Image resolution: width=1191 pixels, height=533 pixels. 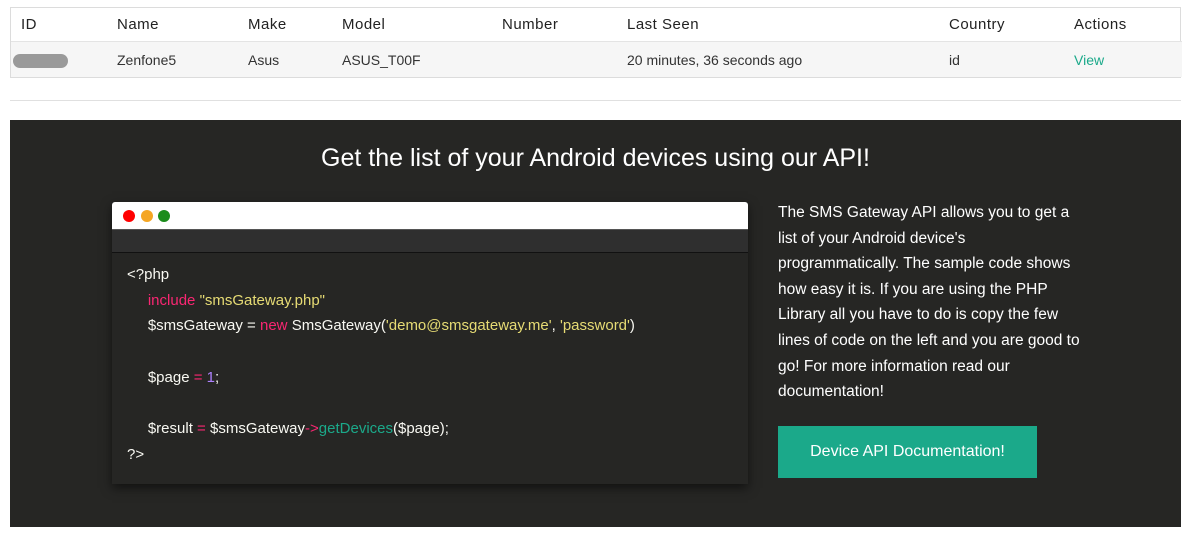 I want to click on code-close-paren: ), so click(x=632, y=326).